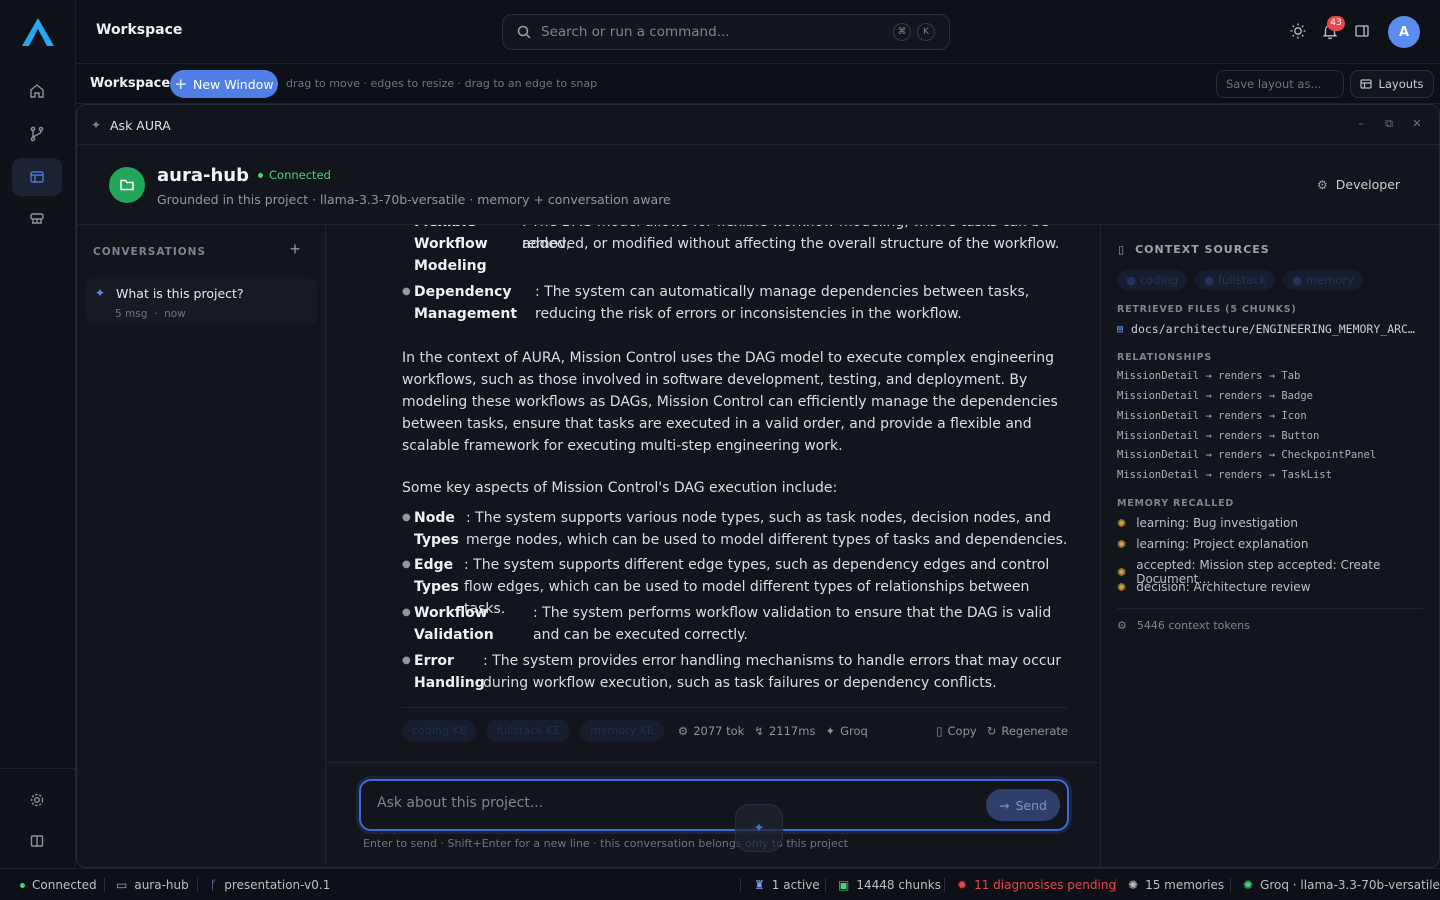 This screenshot has height=900, width=1440. I want to click on folder-icon, so click(127, 185).